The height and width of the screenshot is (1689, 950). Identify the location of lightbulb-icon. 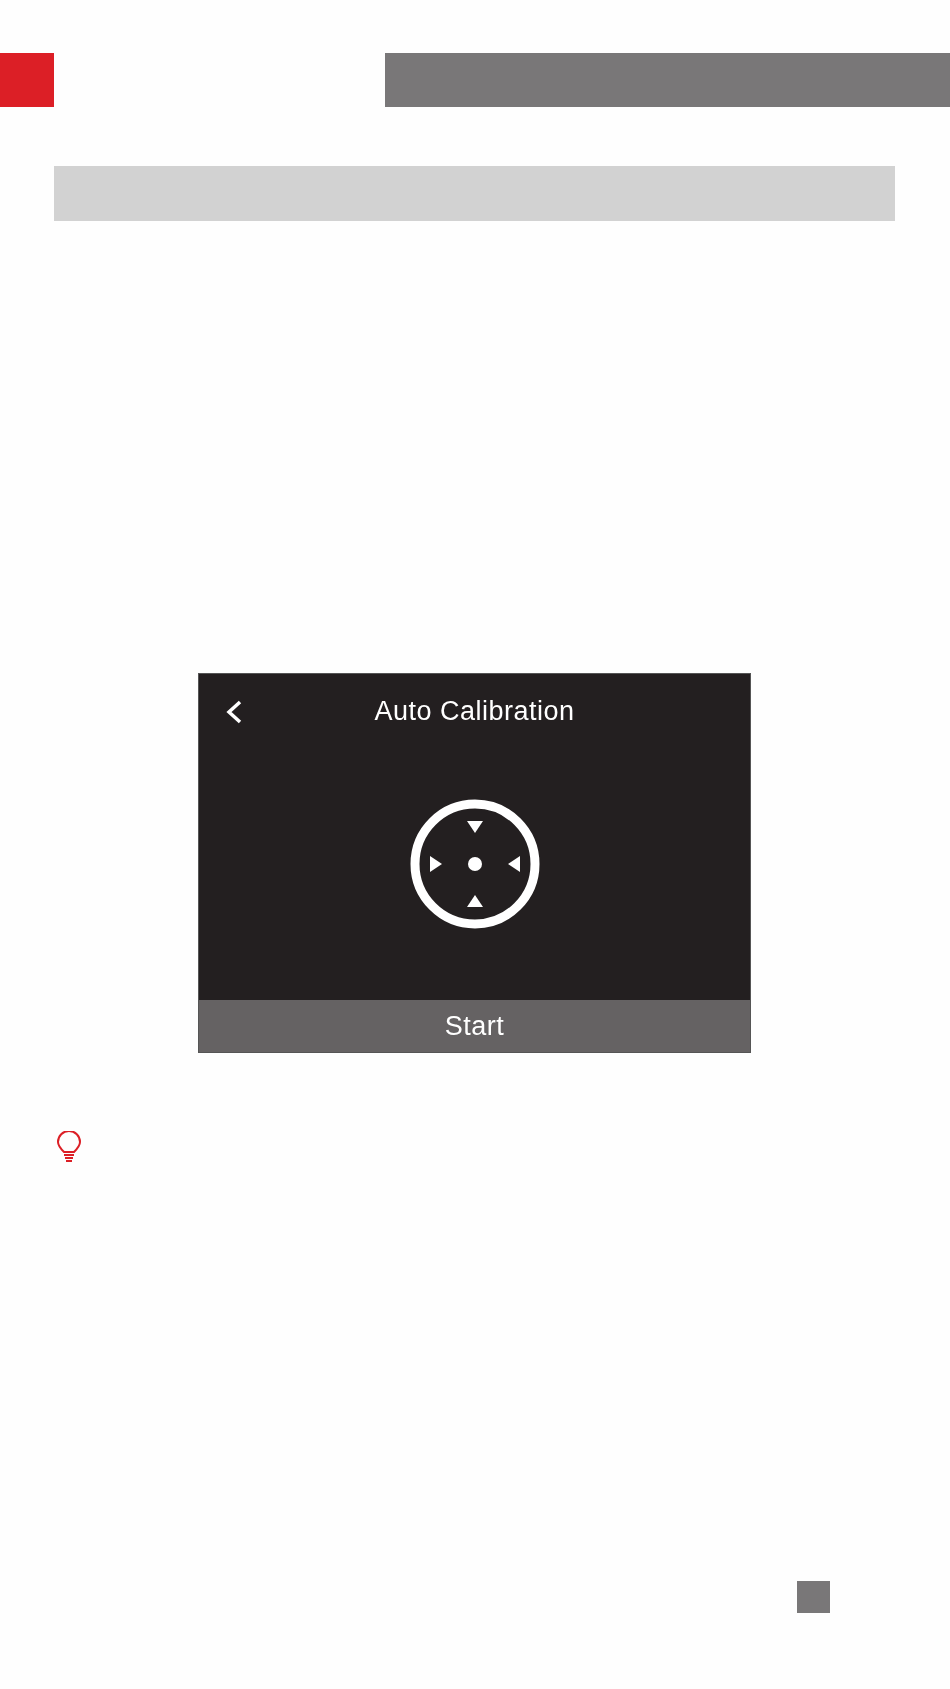
(69, 1147).